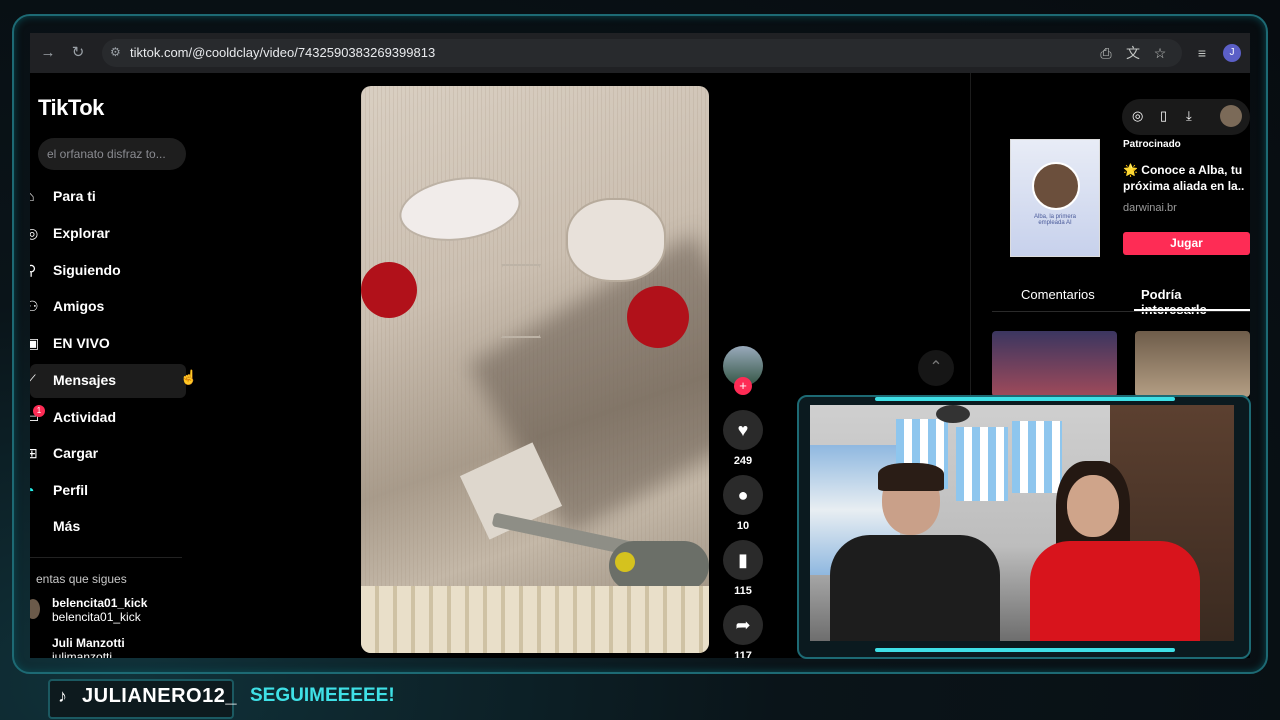  What do you see at coordinates (106, 557) in the screenshot?
I see `sidebar-divider` at bounding box center [106, 557].